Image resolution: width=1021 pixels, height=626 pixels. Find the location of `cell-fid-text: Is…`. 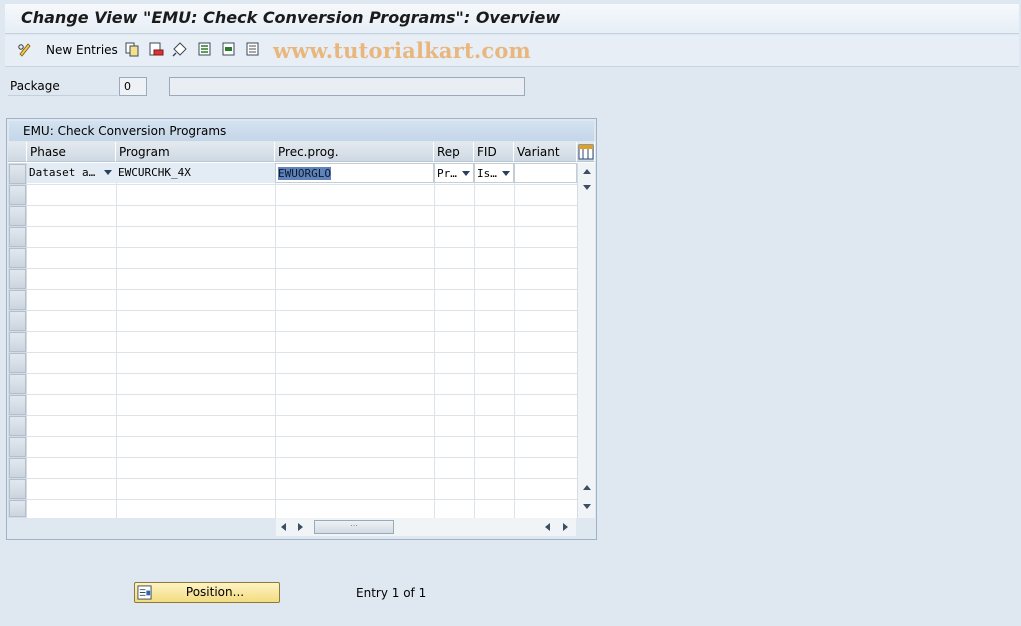

cell-fid-text: Is… is located at coordinates (487, 173).